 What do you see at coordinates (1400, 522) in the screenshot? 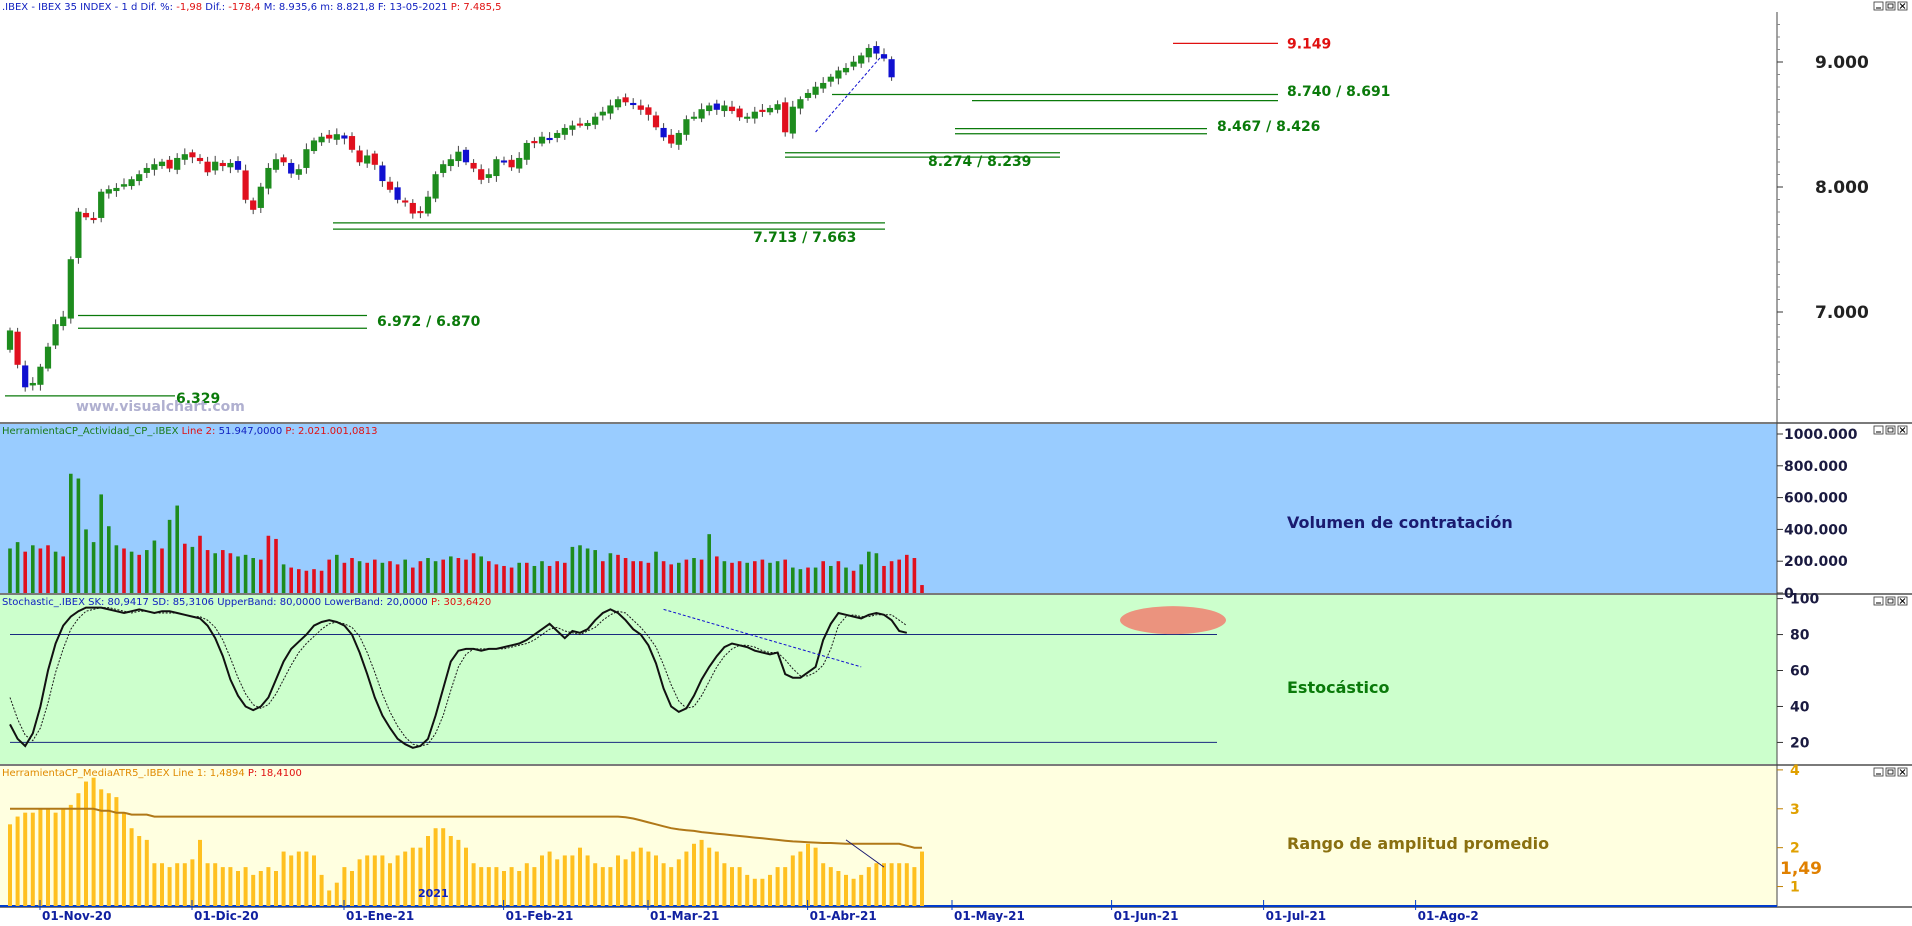
I see `volume-annotation: Volumen de contratación` at bounding box center [1400, 522].